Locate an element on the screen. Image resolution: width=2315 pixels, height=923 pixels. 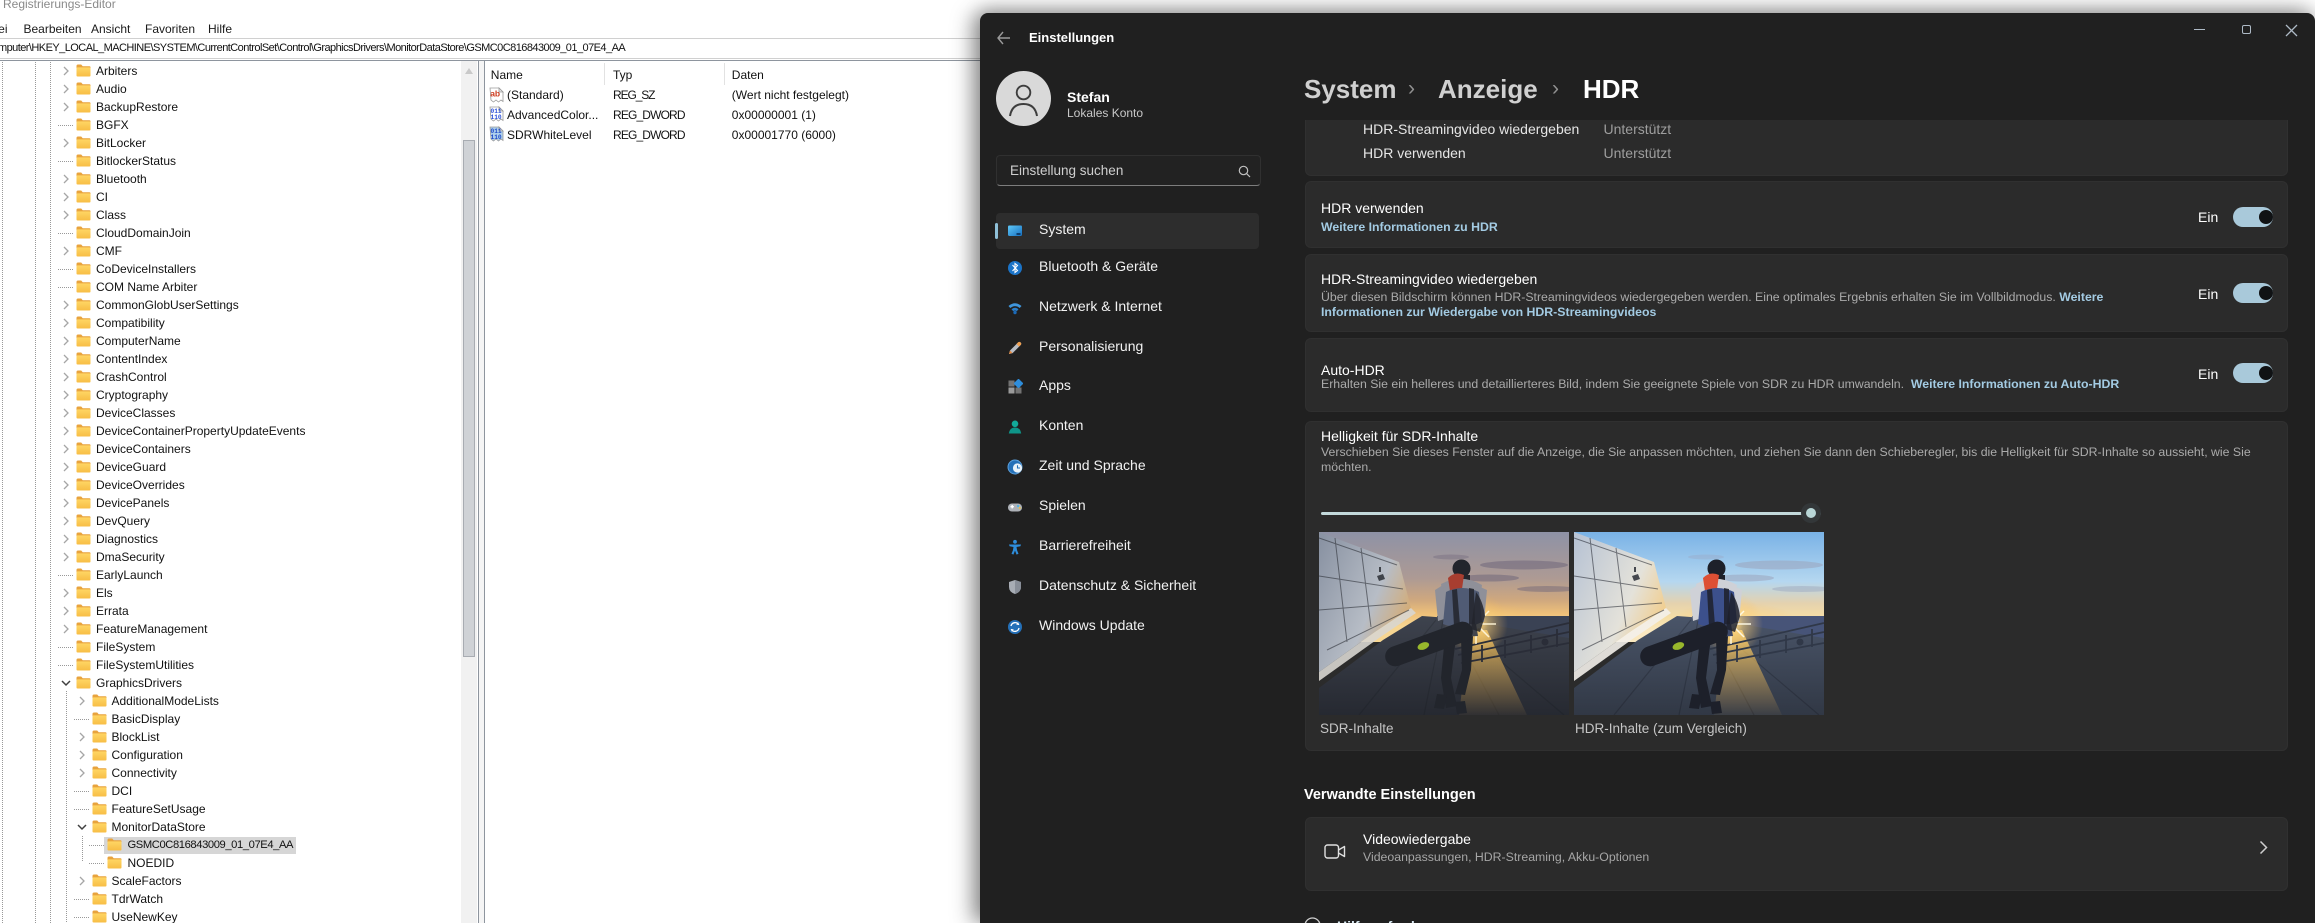
svg-text: ab is located at coordinates (495, 93).